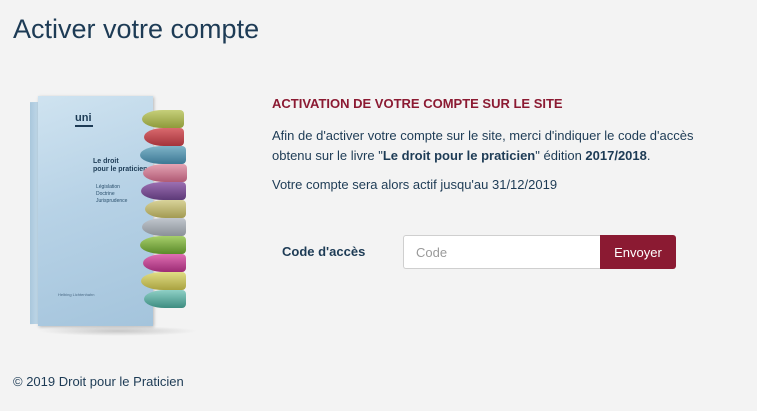 The width and height of the screenshot is (757, 411). What do you see at coordinates (324, 251) in the screenshot?
I see `access-code-label: Code d'accès` at bounding box center [324, 251].